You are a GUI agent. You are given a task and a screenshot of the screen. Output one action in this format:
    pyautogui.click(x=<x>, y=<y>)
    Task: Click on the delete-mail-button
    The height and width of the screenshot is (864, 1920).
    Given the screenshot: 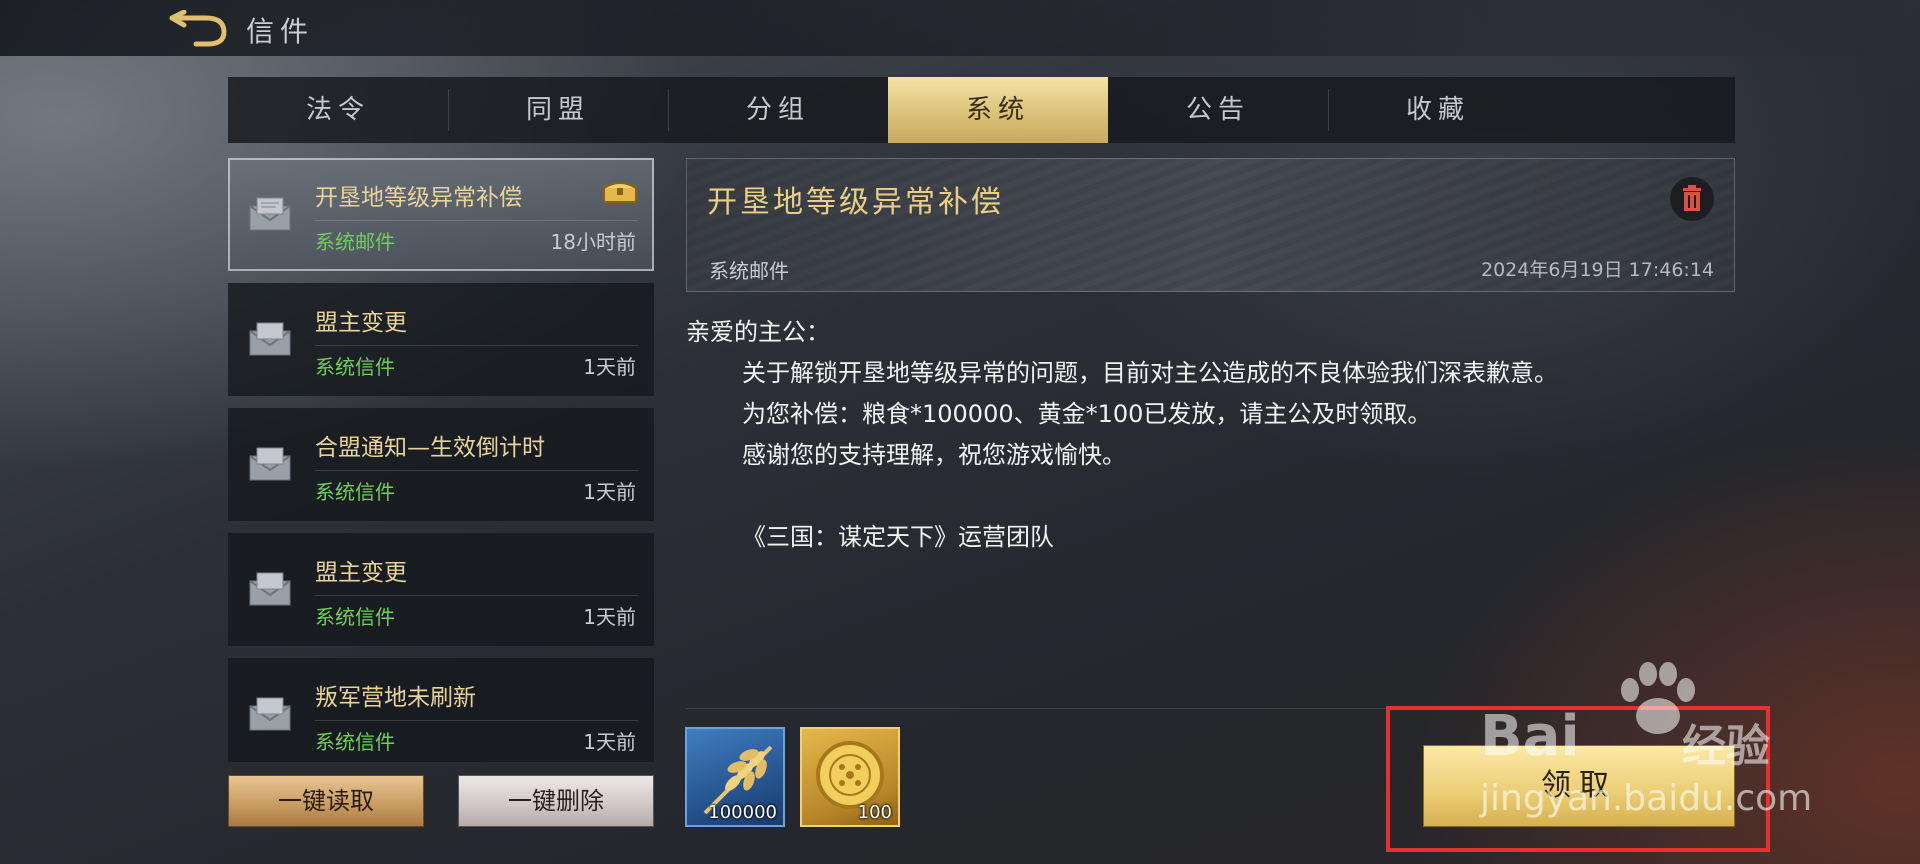 What is the action you would take?
    pyautogui.click(x=1692, y=199)
    